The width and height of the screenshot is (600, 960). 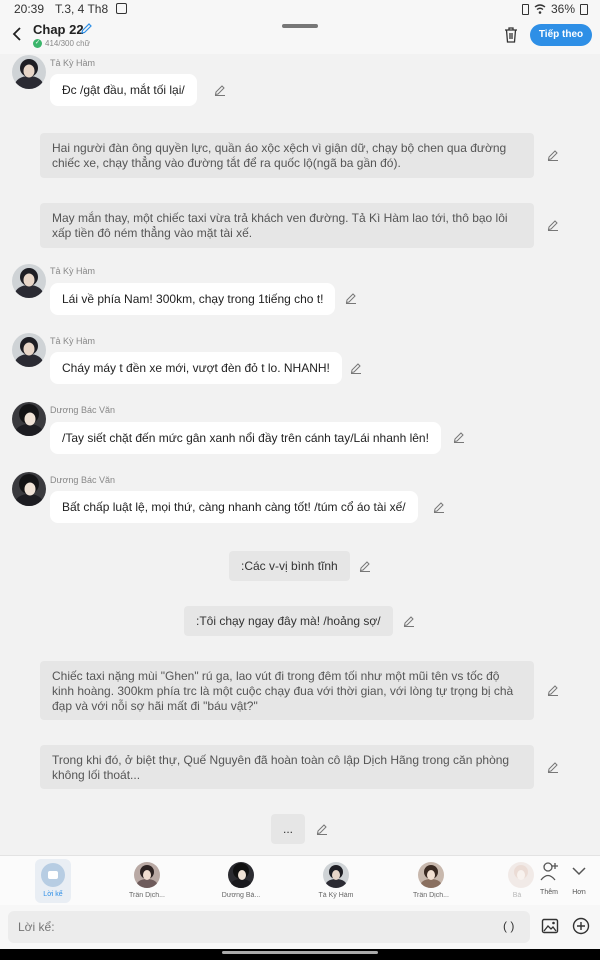 What do you see at coordinates (288, 621) in the screenshot?
I see `system-message: :Tôi chạy ngay đây mà! /hoảng sợ/` at bounding box center [288, 621].